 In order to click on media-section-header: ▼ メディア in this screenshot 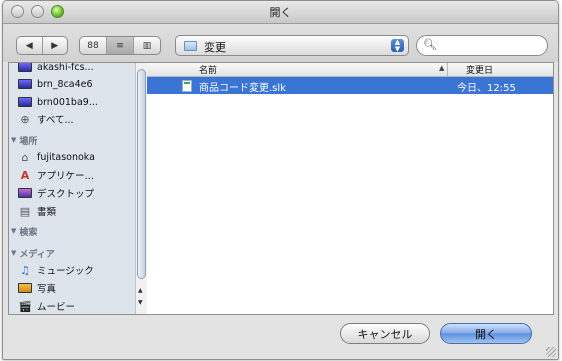, I will do `click(72, 253)`.